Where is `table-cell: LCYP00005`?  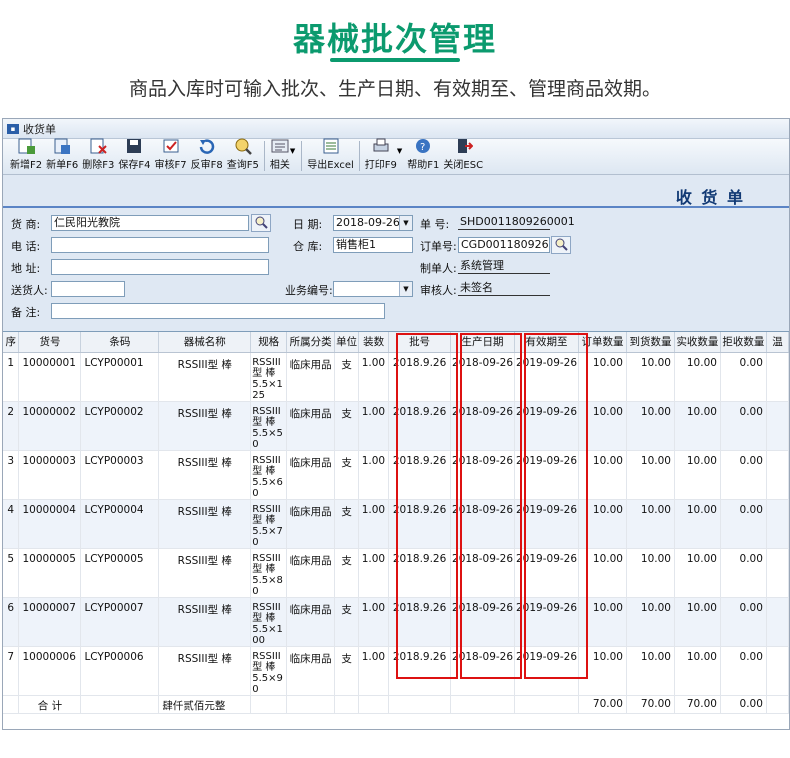
table-cell: LCYP00005 is located at coordinates (120, 573).